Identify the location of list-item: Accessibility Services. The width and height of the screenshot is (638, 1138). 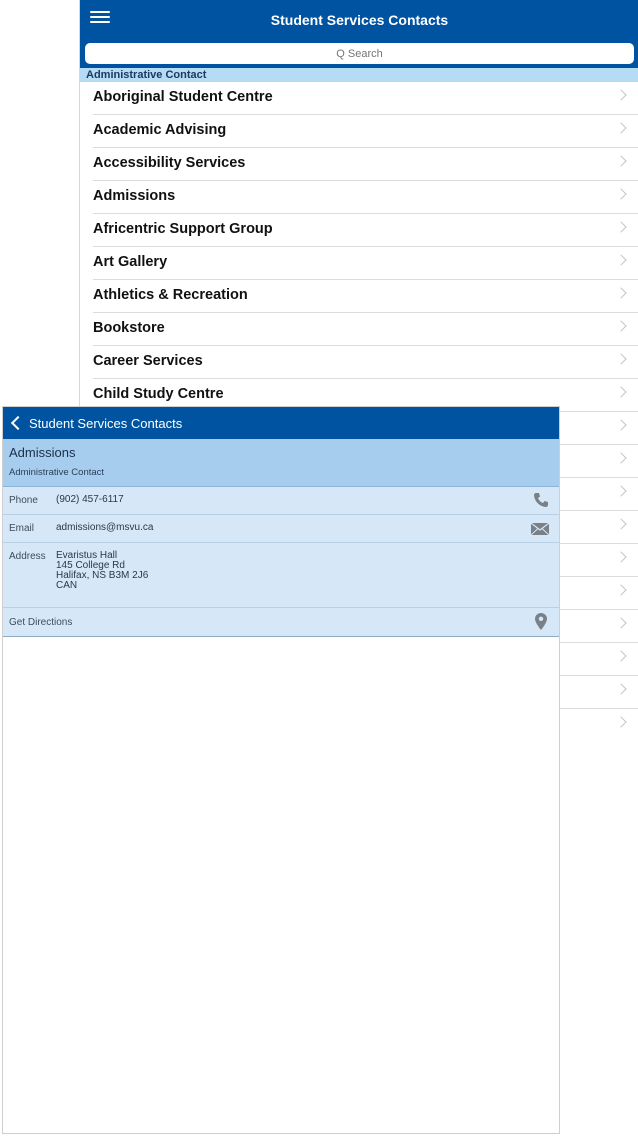
(365, 164).